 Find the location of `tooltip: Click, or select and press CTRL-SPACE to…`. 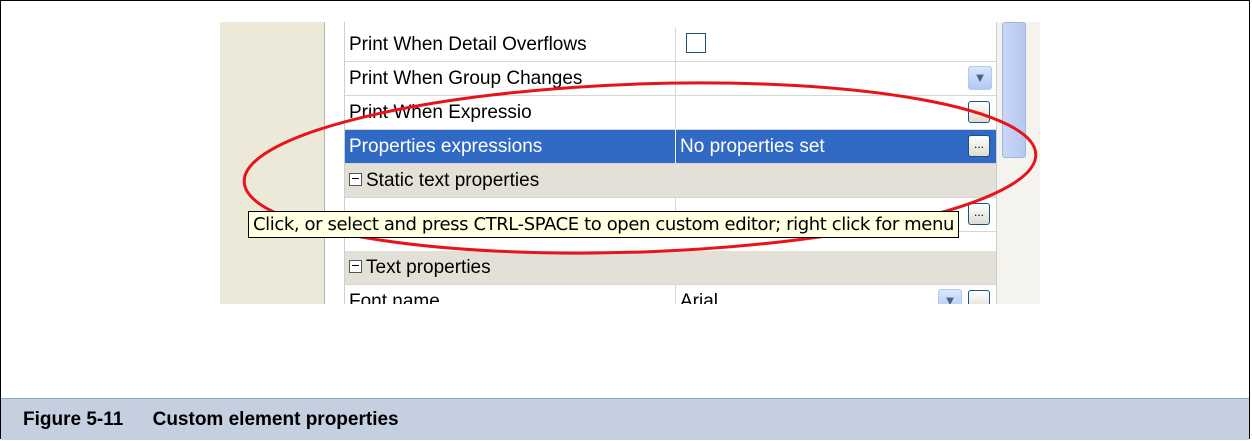

tooltip: Click, or select and press CTRL-SPACE to… is located at coordinates (603, 224).